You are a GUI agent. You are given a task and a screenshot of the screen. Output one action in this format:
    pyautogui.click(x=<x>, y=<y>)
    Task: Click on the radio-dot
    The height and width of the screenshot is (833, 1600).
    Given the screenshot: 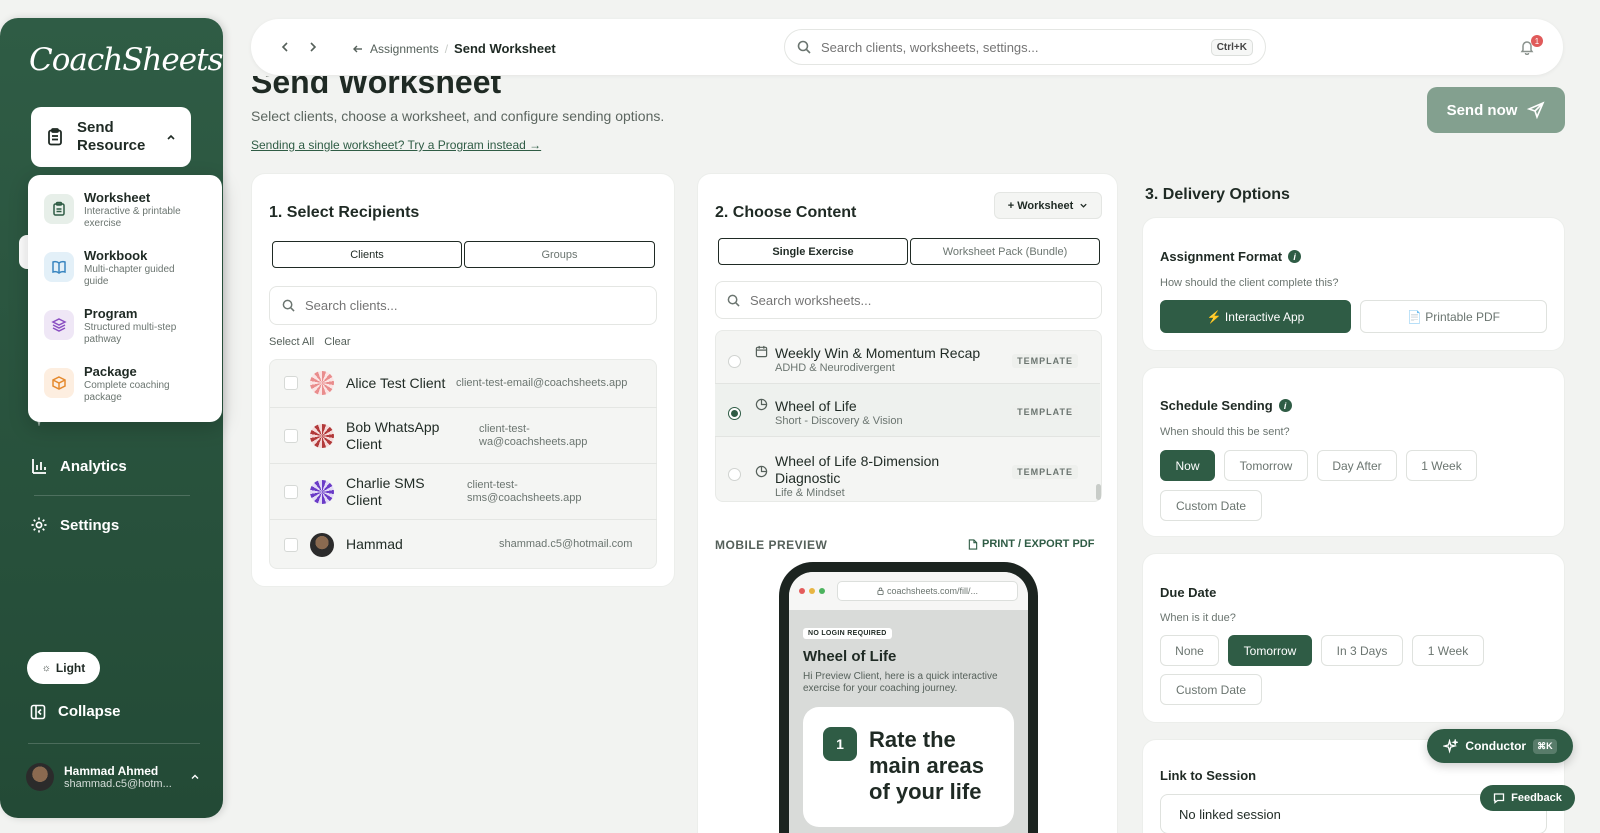 What is the action you would take?
    pyautogui.click(x=734, y=413)
    